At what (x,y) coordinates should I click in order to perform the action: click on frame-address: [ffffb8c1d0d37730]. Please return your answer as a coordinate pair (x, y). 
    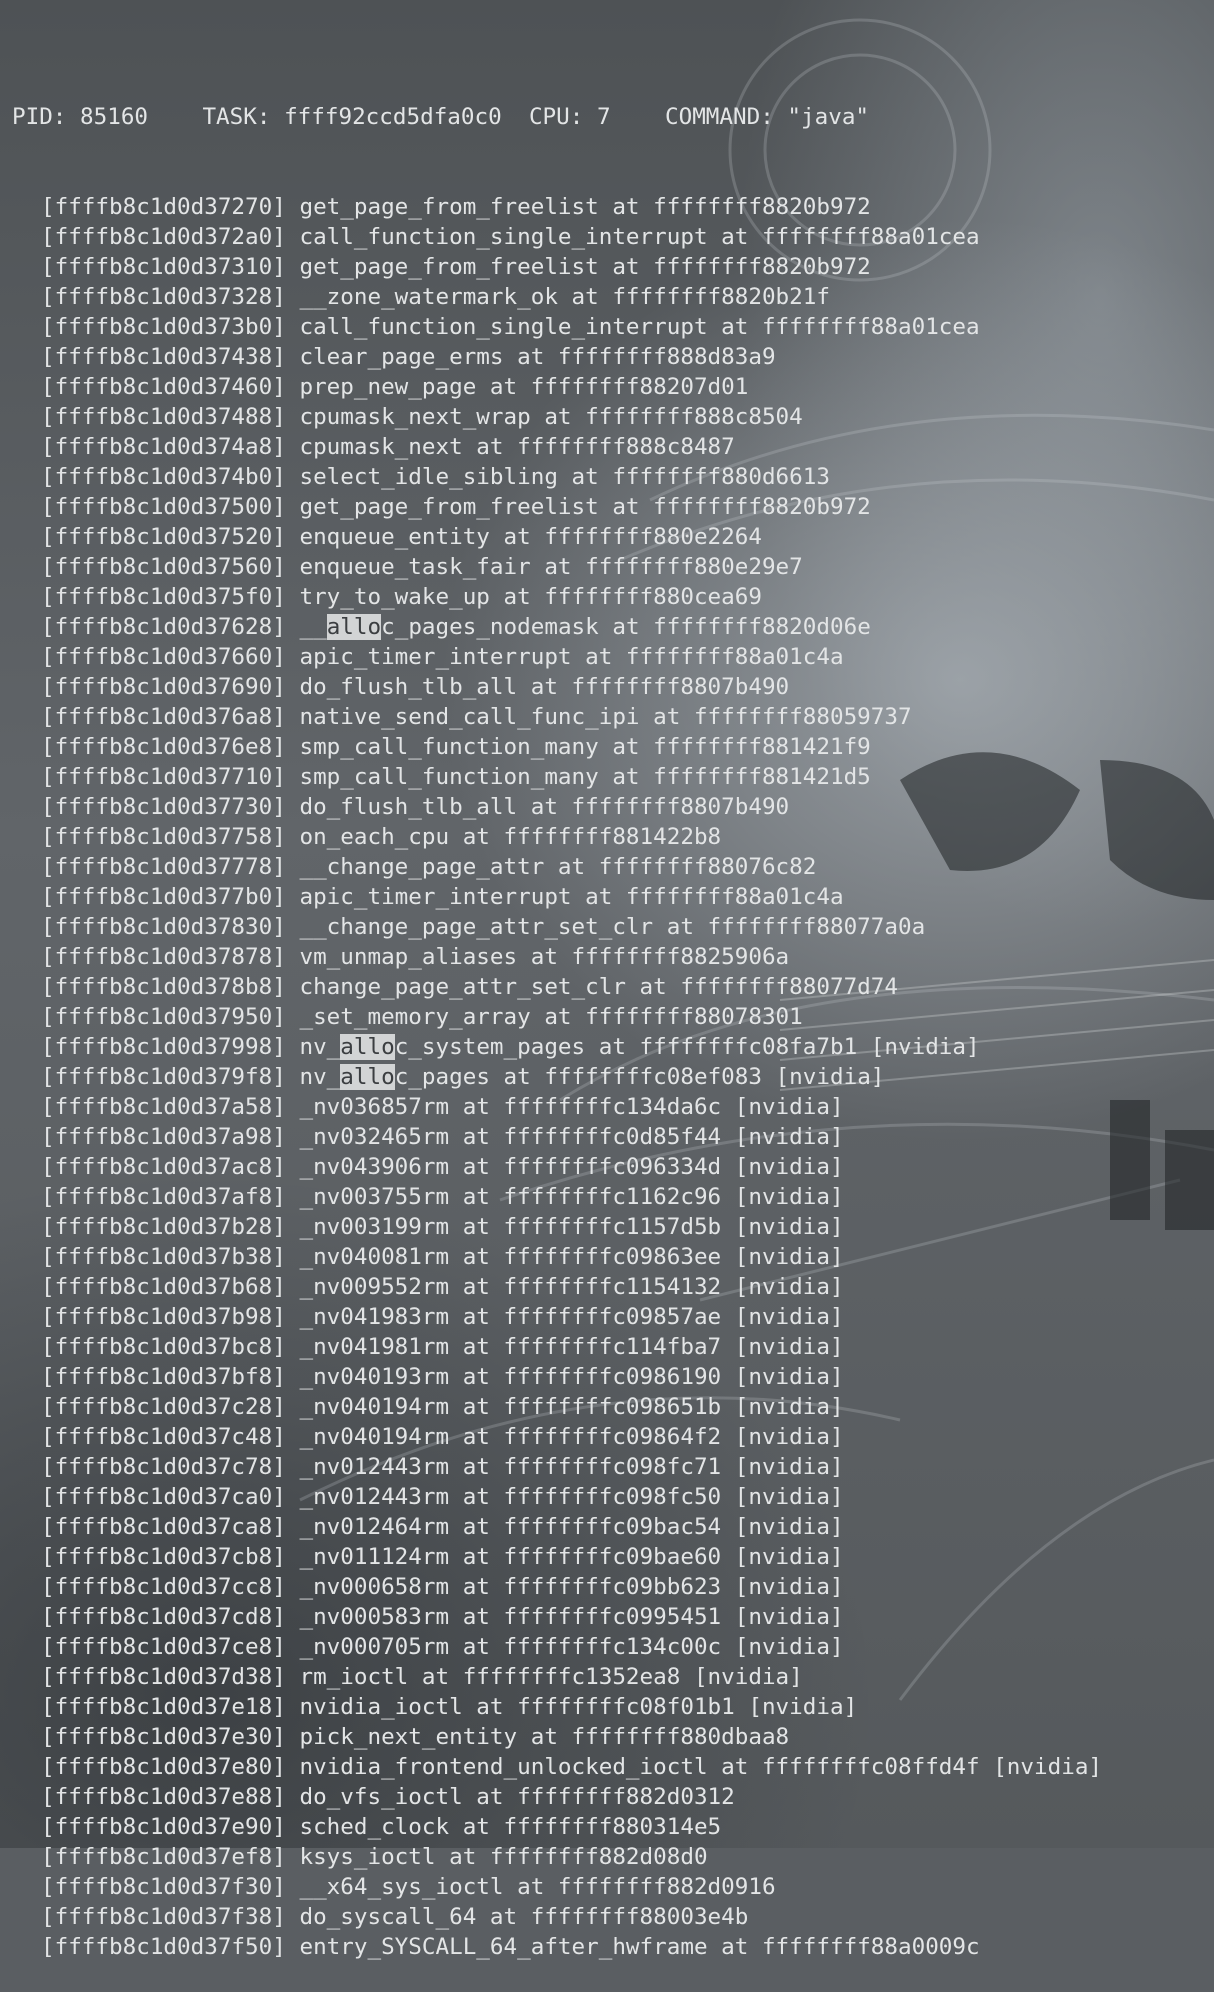
    Looking at the image, I should click on (163, 807).